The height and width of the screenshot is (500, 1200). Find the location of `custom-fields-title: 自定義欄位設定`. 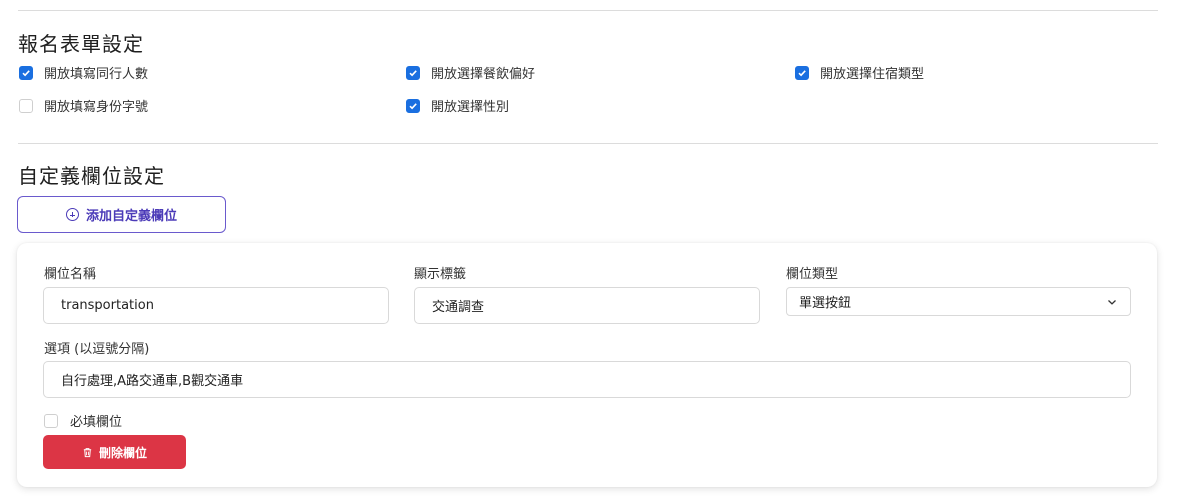

custom-fields-title: 自定義欄位設定 is located at coordinates (91, 176).